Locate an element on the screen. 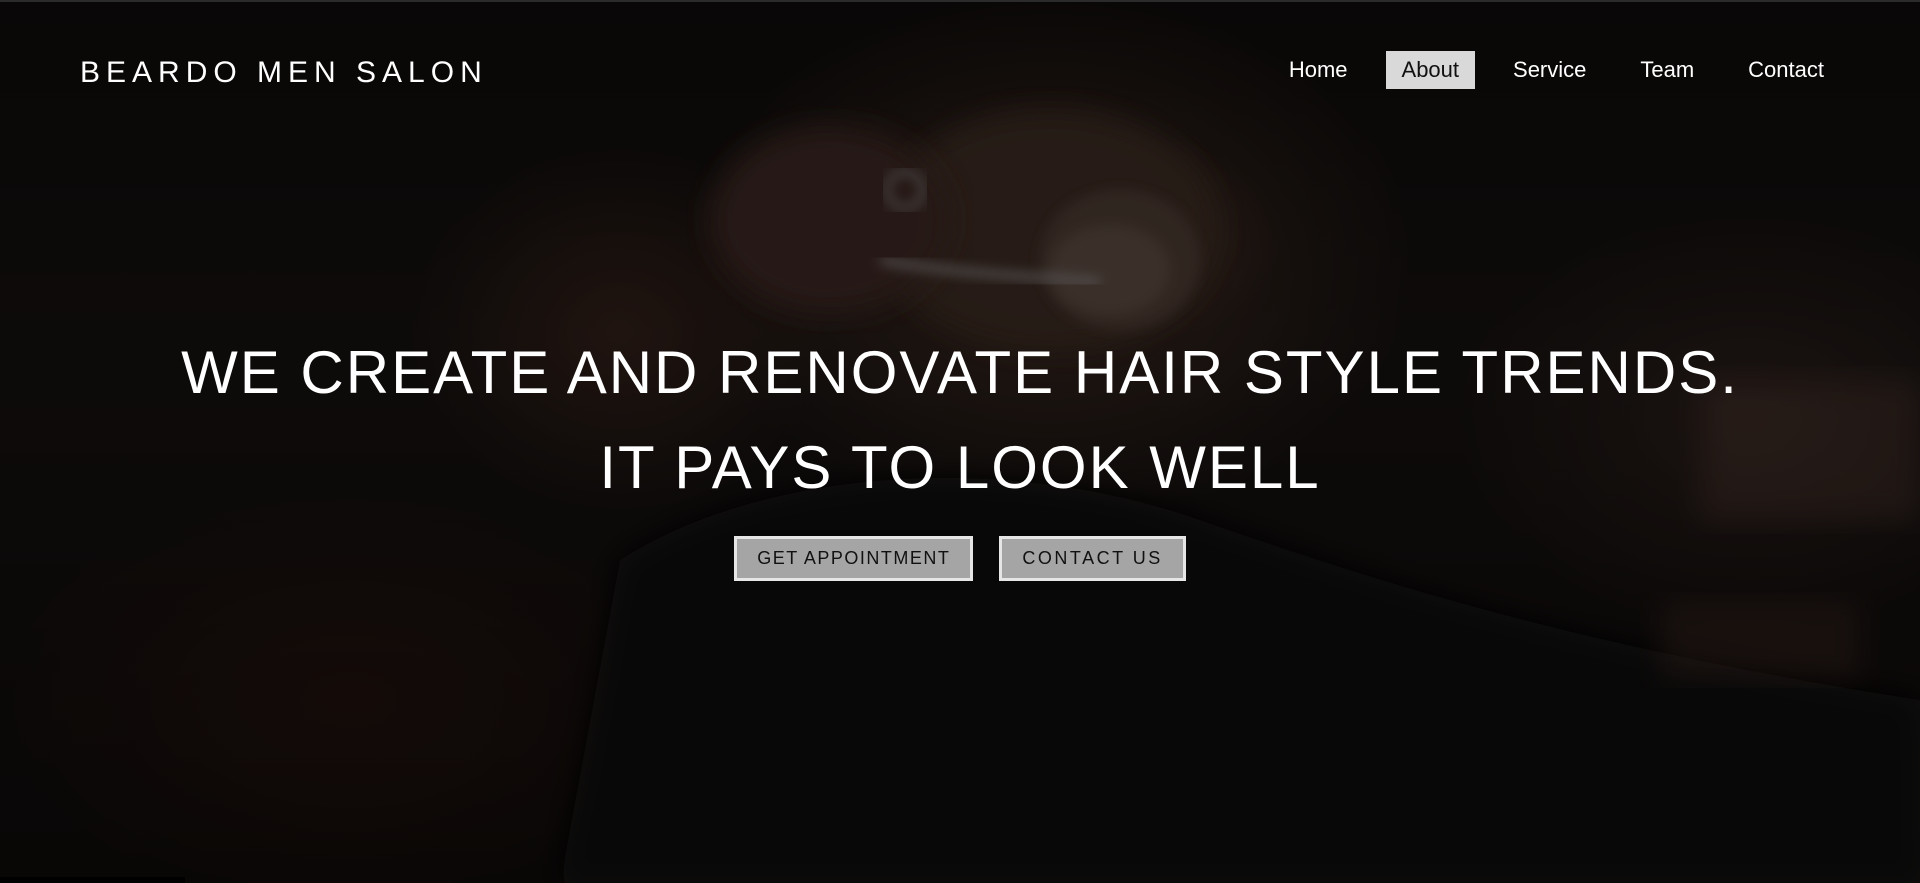  contact-us-button: CONTACT US is located at coordinates (1092, 558).